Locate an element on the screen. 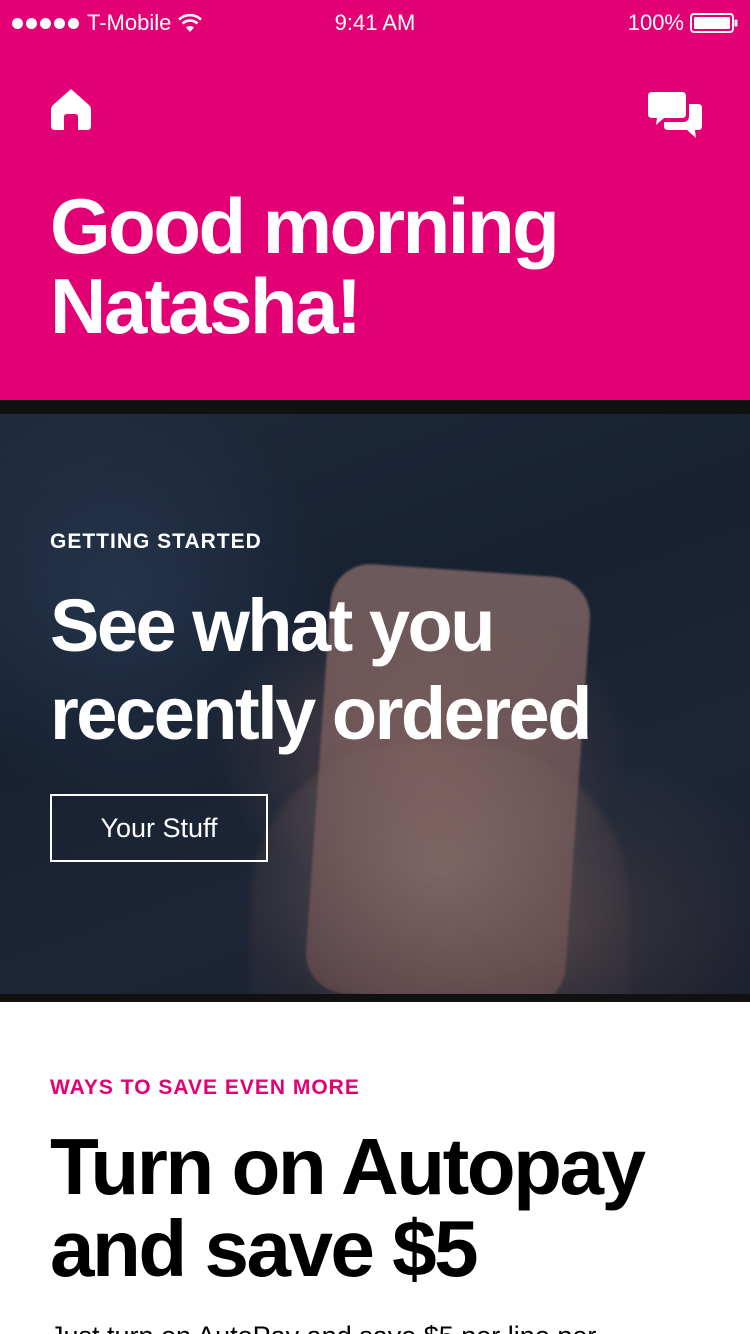  card-title: Turn on Autopay and save $5 is located at coordinates (348, 1207).